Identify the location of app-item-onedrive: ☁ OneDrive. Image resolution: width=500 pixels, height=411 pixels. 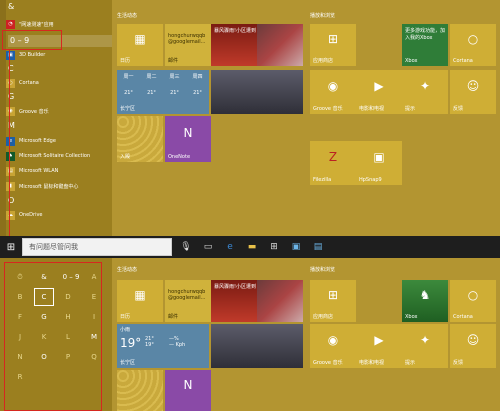
(59, 215).